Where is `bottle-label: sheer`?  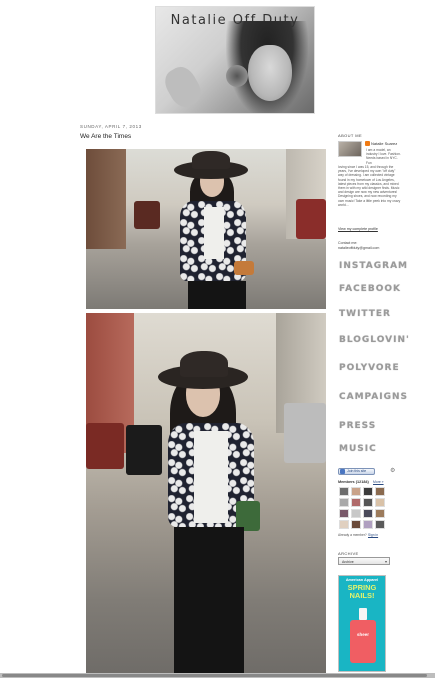
bottle-label: sheer is located at coordinates (362, 634).